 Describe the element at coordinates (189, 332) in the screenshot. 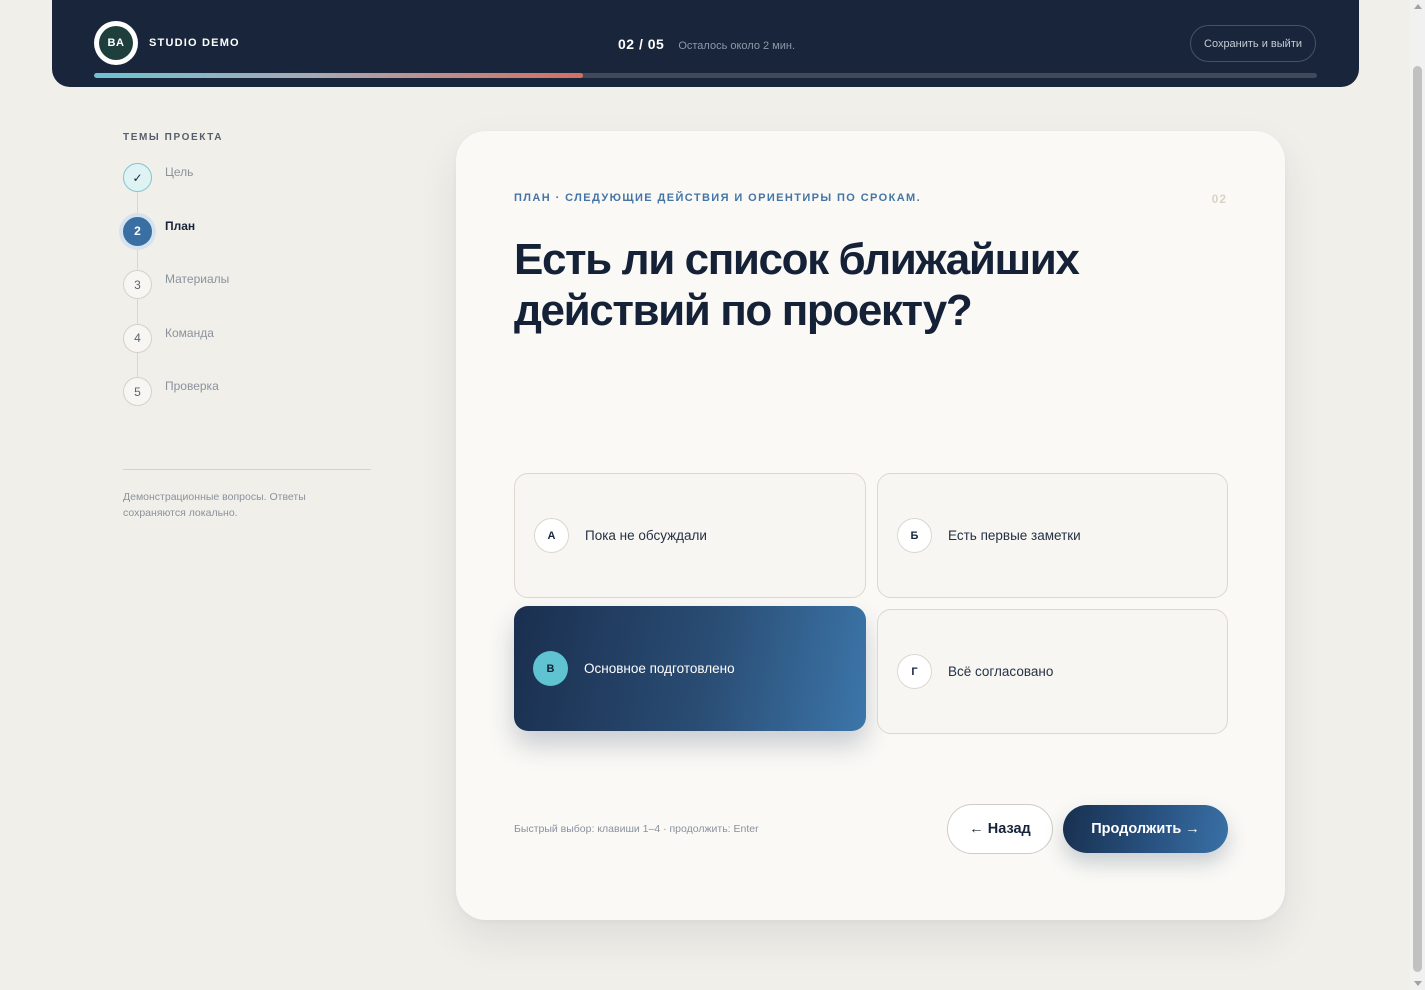

I see `step-label: Команда` at that location.